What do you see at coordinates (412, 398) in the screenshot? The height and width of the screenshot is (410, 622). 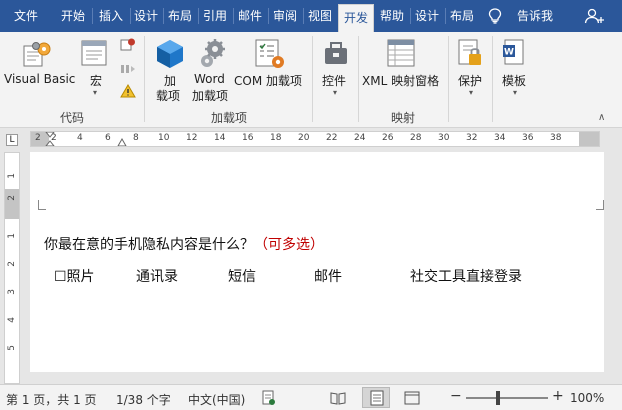 I see `web-layout-icon` at bounding box center [412, 398].